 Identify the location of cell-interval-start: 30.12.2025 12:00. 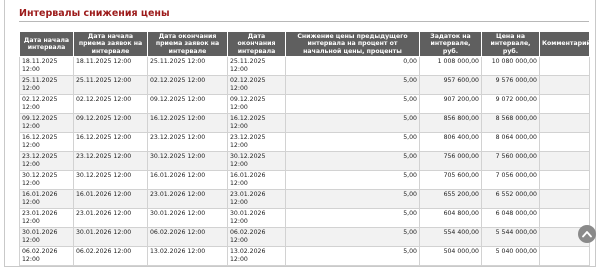
(46, 180).